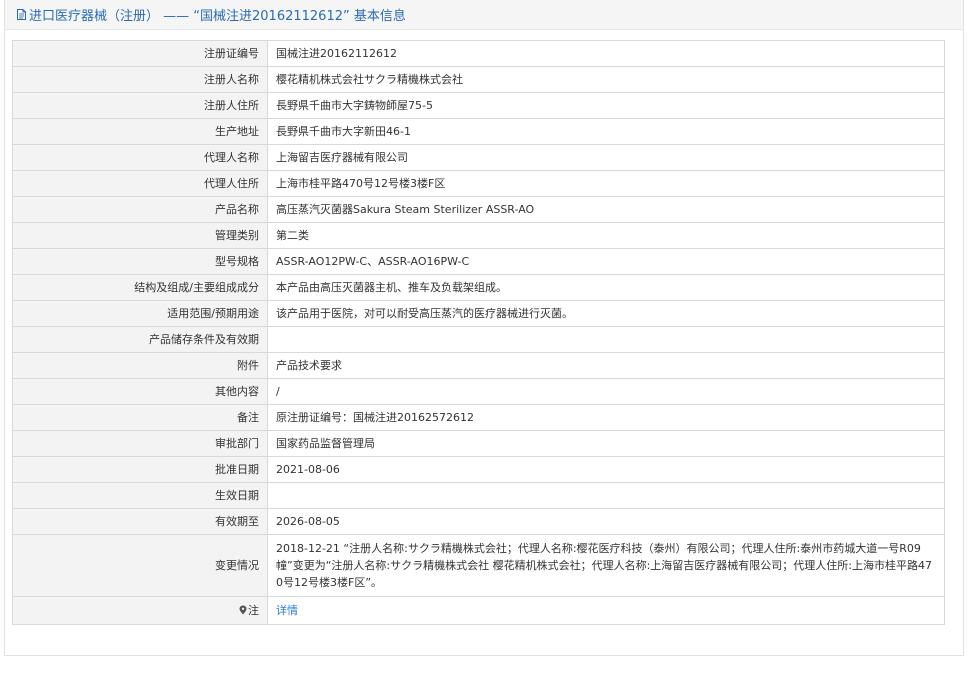 The width and height of the screenshot is (971, 674). Describe the element at coordinates (606, 313) in the screenshot. I see `field-value: 该产品用于医院，对可以耐受高压蒸汽的医疗器械进行灭菌。` at that location.